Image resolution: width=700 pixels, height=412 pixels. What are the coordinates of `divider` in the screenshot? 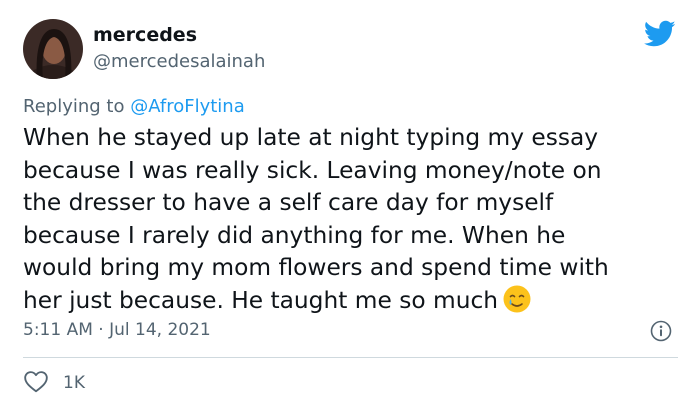 It's located at (350, 357).